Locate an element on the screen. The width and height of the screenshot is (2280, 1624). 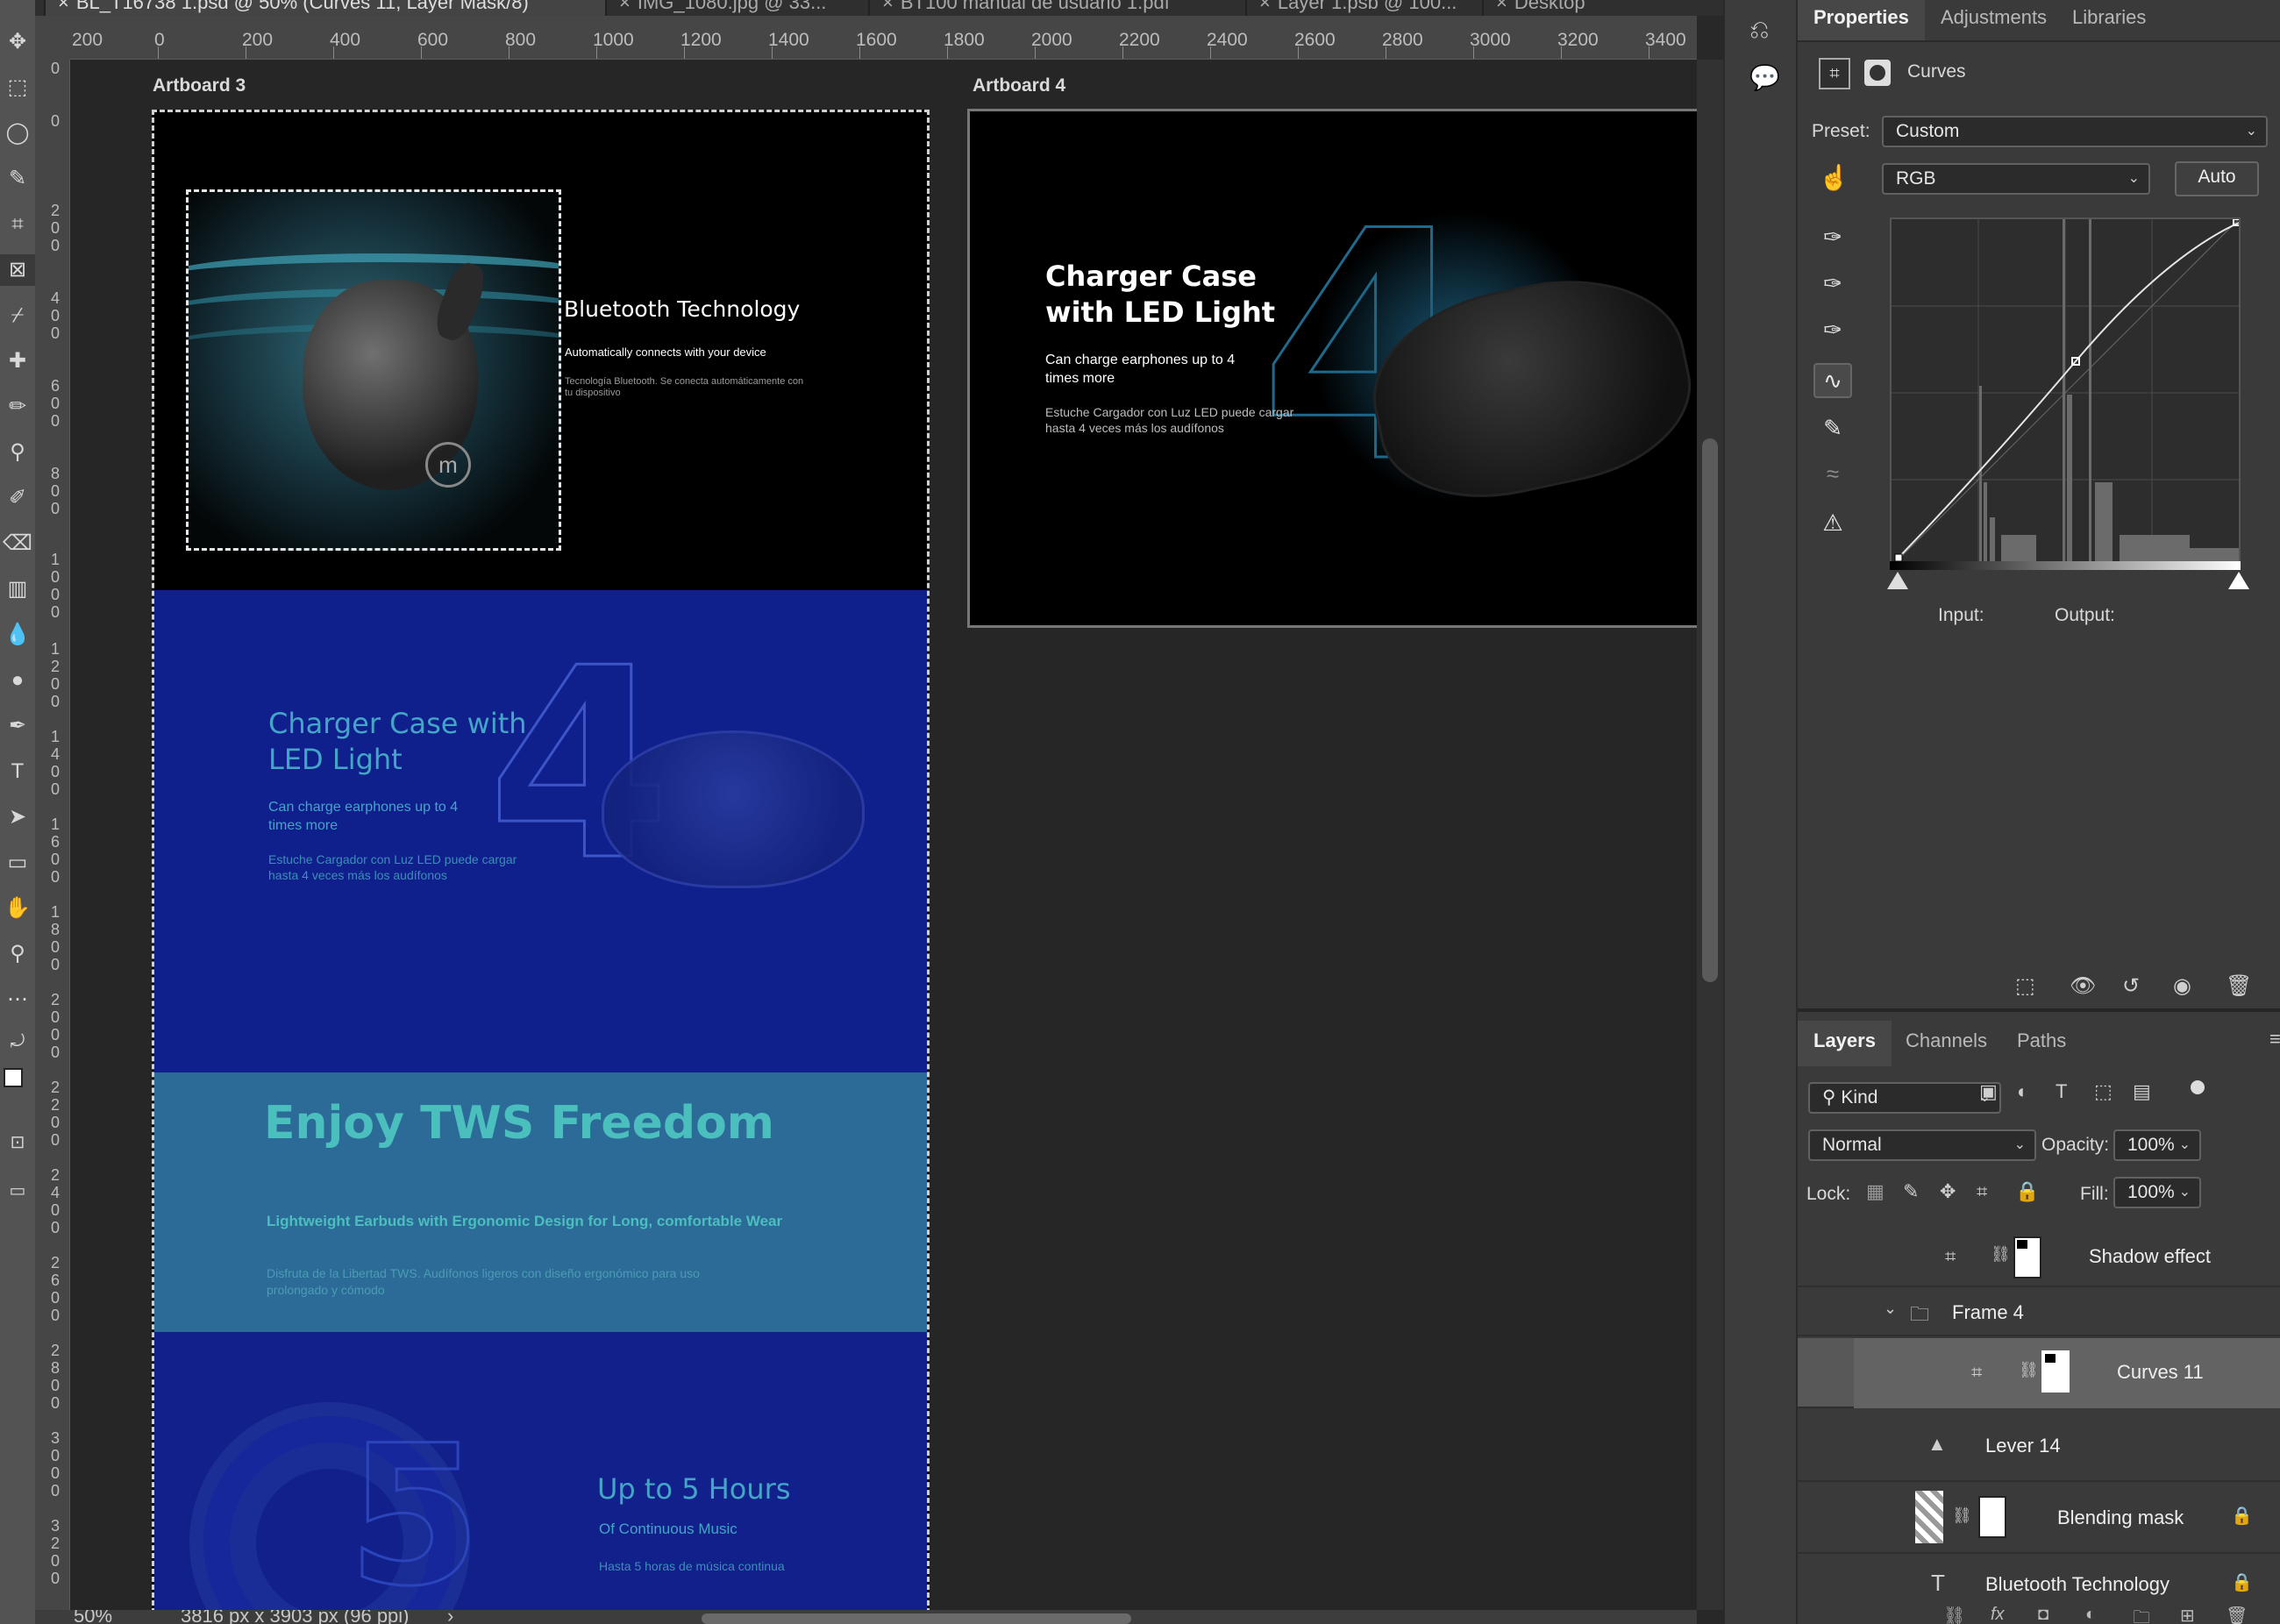
black-point-eyedropper-icon: ✑ is located at coordinates (1832, 237).